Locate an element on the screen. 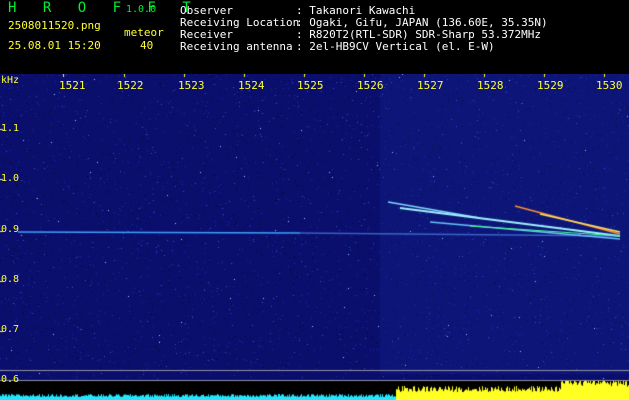 Image resolution: width=629 pixels, height=400 pixels. file-datetime: 25.08.01 15:20 is located at coordinates (54, 45).